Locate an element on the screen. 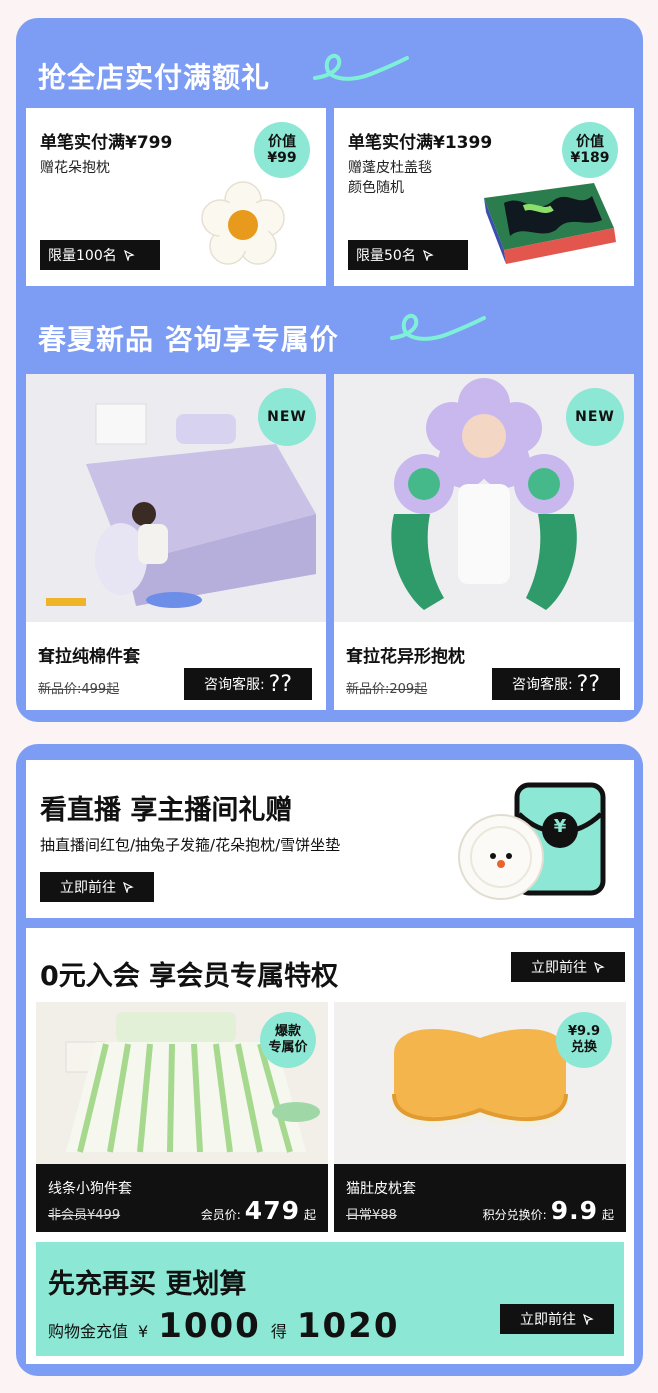 The image size is (658, 1393). recharge-amount: 1000 is located at coordinates (209, 1326).